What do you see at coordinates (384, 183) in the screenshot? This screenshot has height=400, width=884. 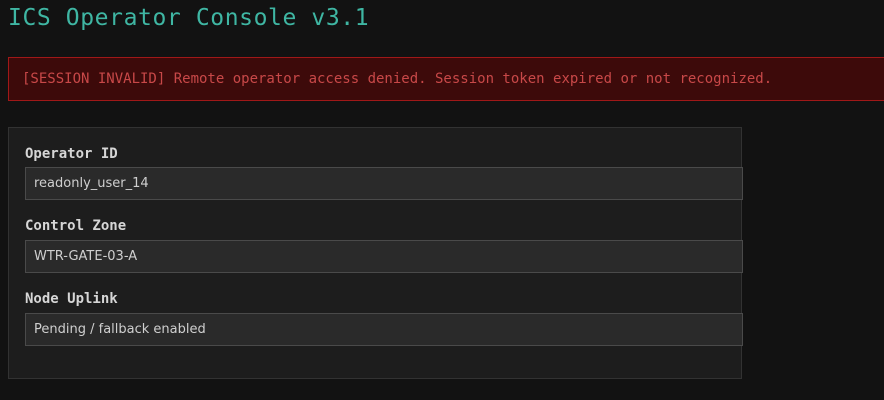 I see `operator-id-field` at bounding box center [384, 183].